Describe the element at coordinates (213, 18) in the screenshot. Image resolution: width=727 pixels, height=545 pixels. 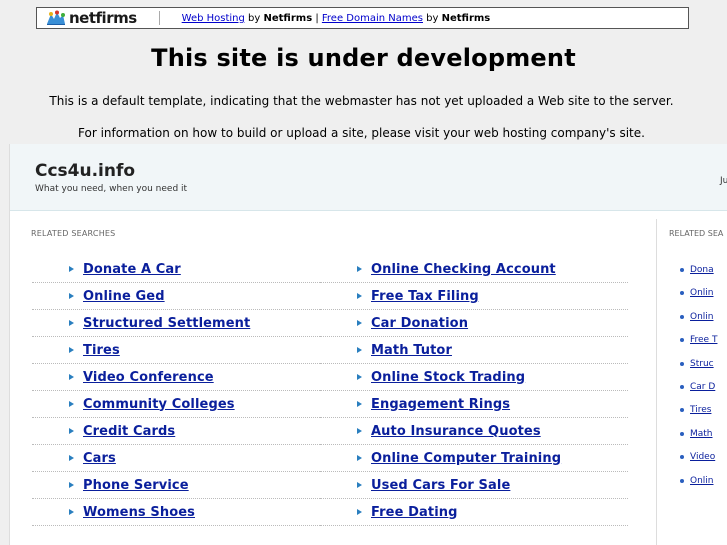
I see `web-hosting-link: Web Hosting` at that location.